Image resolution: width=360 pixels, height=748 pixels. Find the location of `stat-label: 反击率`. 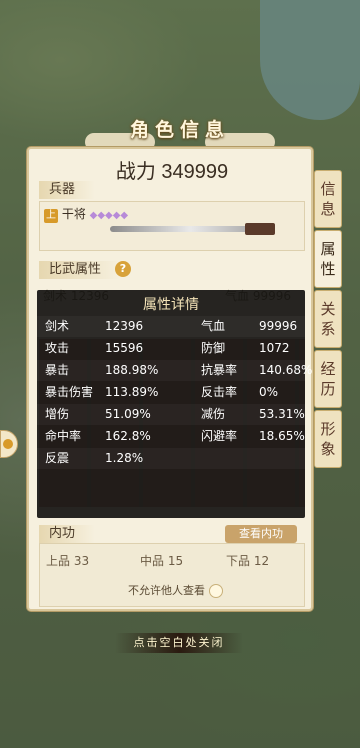

stat-label: 反击率 is located at coordinates (219, 392).